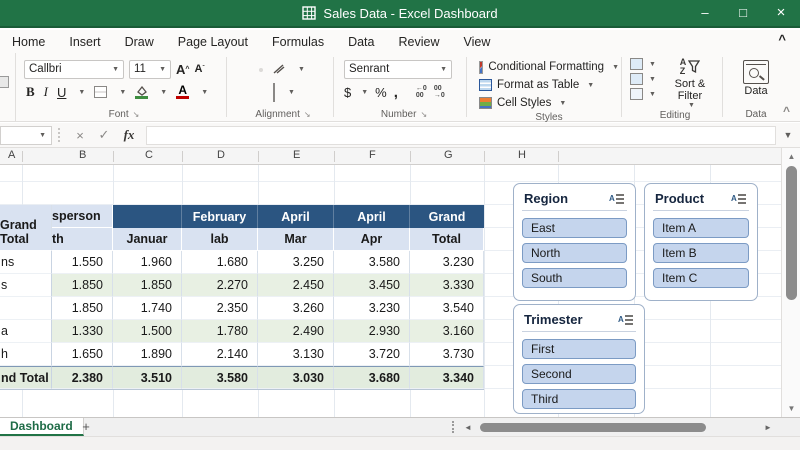 This screenshot has height=450, width=800. What do you see at coordinates (26, 228) in the screenshot?
I see `grand-total-column-header: Grand Total` at bounding box center [26, 228].